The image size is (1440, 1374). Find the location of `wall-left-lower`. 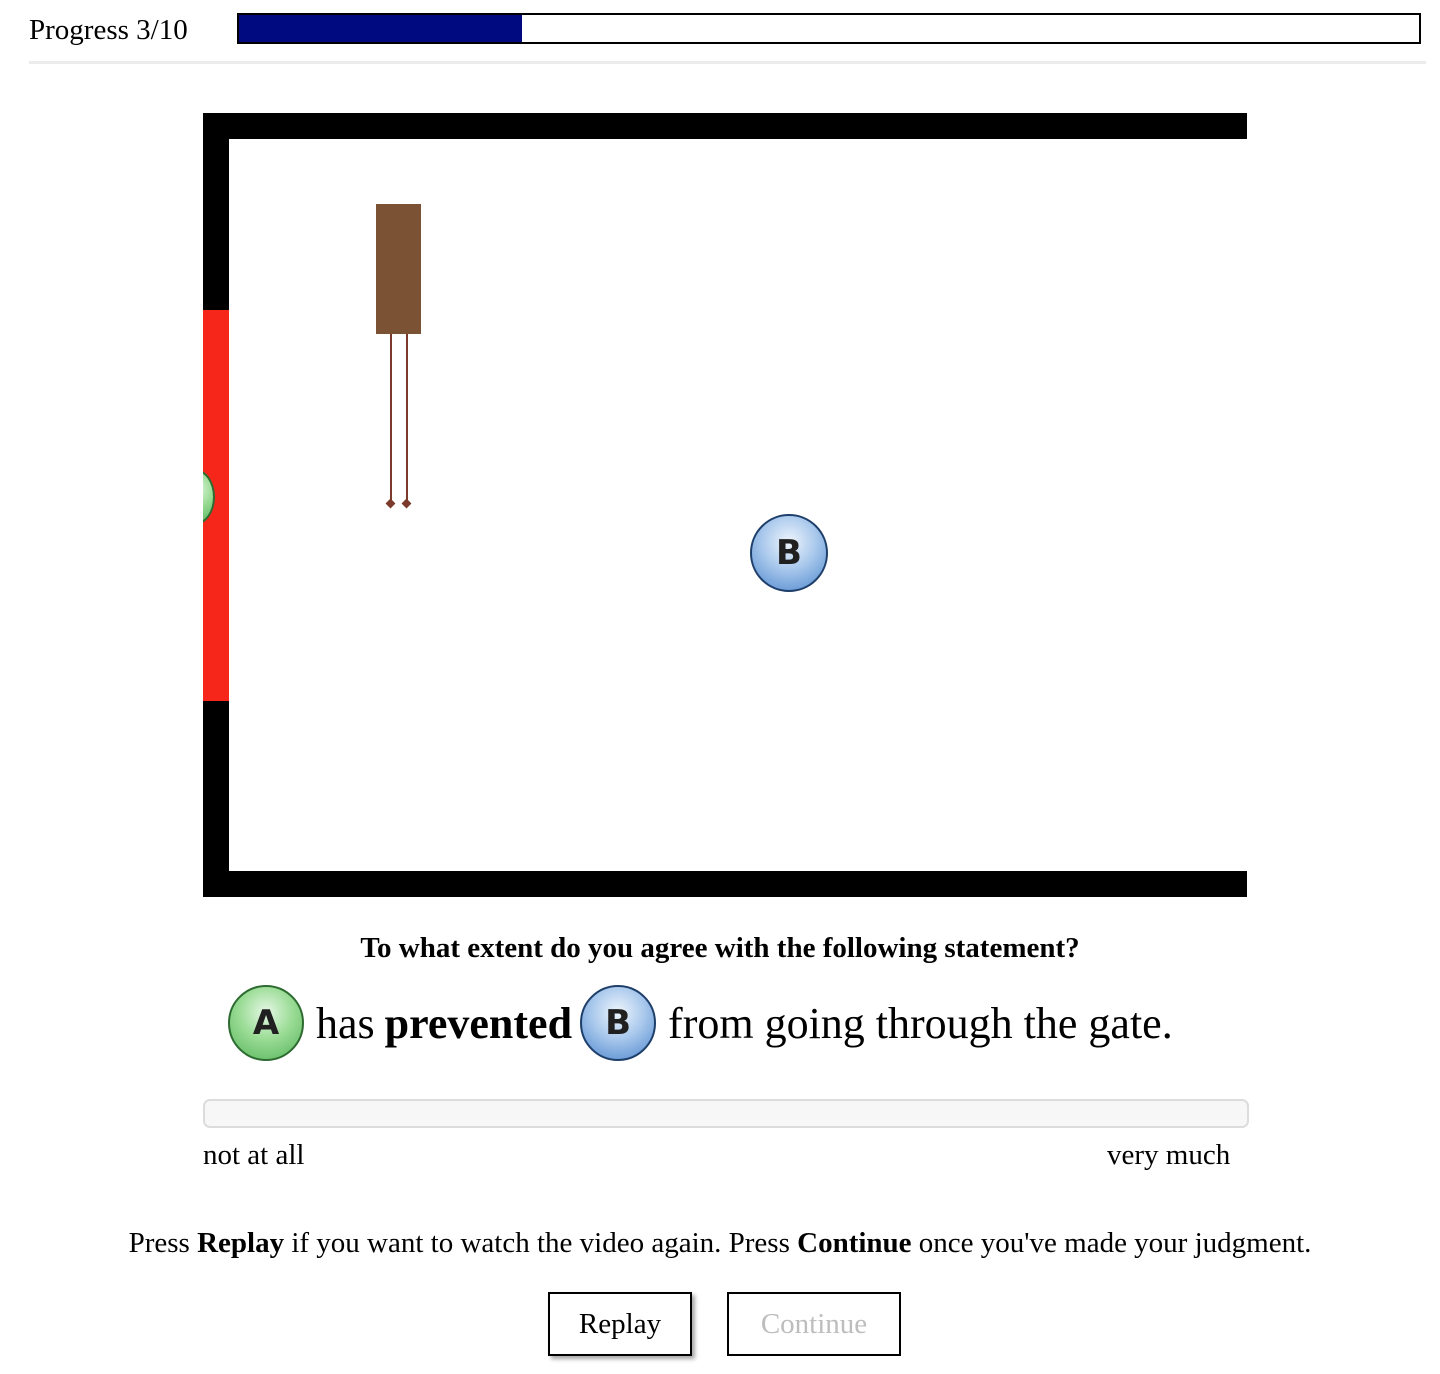

wall-left-lower is located at coordinates (216, 799).